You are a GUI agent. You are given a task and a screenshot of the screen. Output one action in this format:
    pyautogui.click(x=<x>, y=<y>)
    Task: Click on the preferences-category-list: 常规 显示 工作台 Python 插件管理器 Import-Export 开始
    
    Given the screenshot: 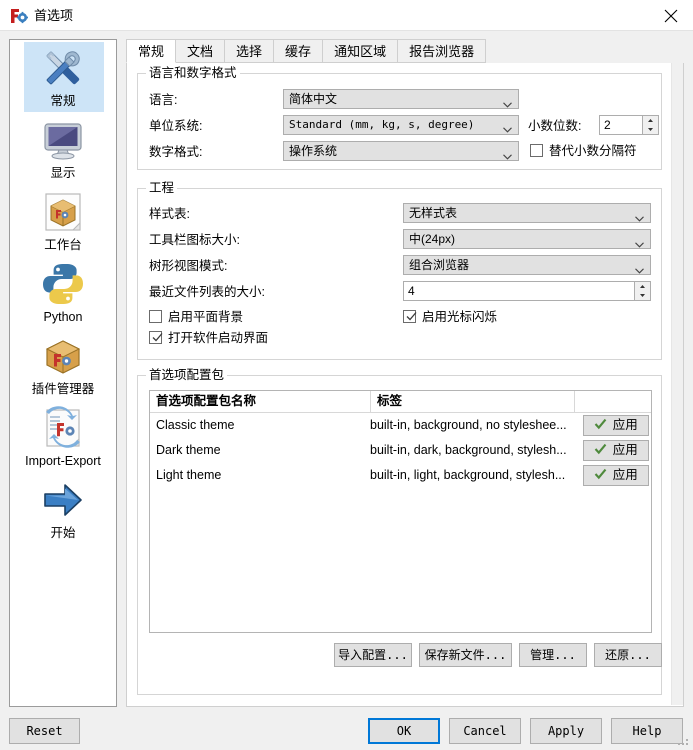 What is the action you would take?
    pyautogui.click(x=63, y=373)
    